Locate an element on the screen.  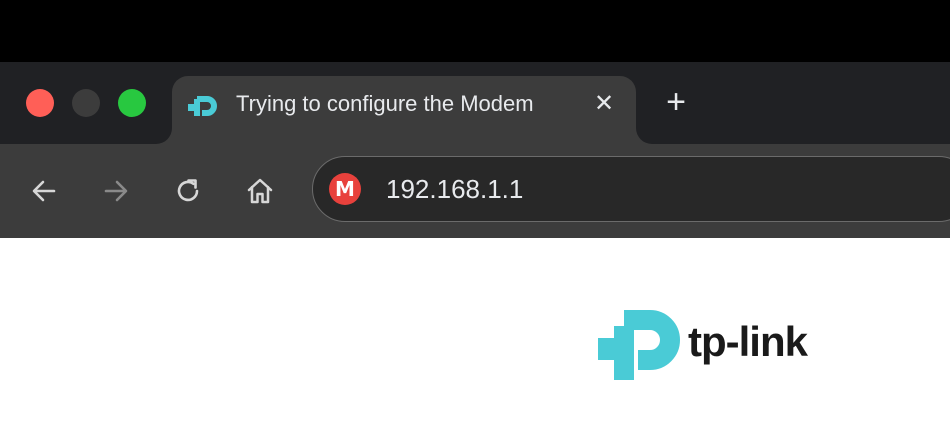
site-info-icon: M is located at coordinates (345, 189).